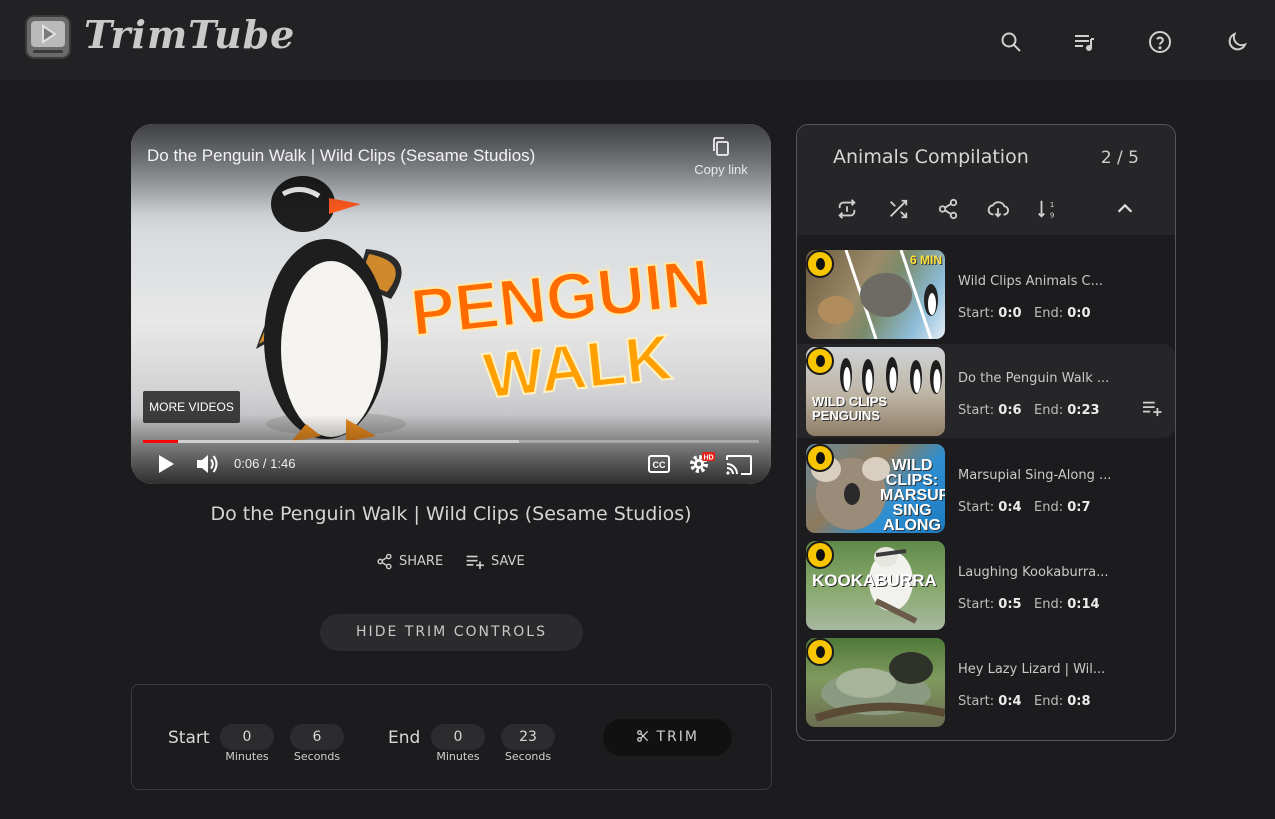 This screenshot has width=1275, height=819. Describe the element at coordinates (317, 737) in the screenshot. I see `start-seconds-field: 6` at that location.